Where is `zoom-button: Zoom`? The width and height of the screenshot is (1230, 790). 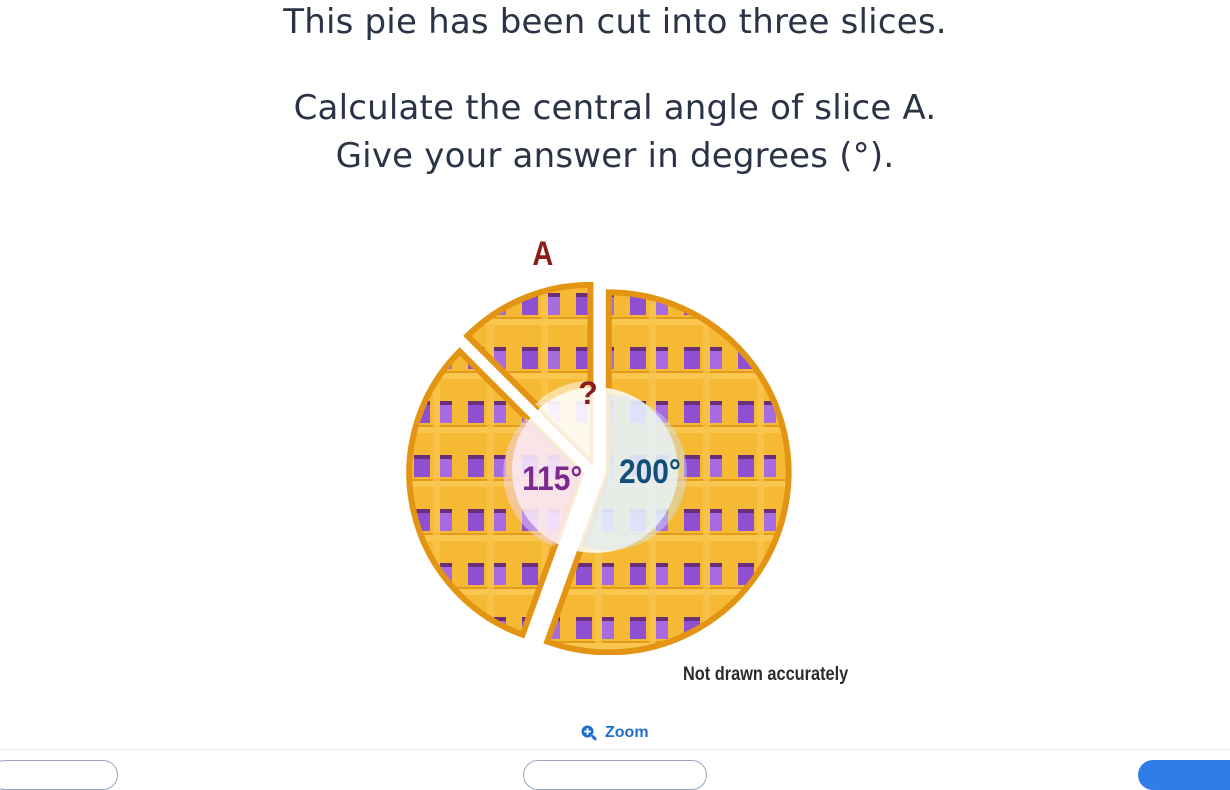 zoom-button: Zoom is located at coordinates (614, 733).